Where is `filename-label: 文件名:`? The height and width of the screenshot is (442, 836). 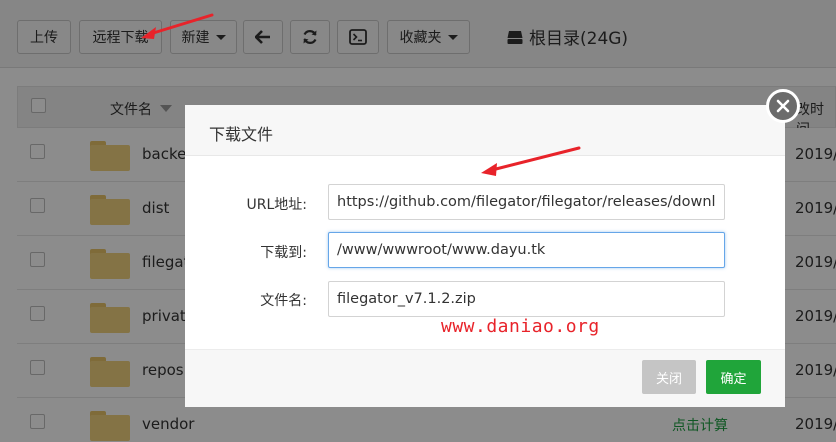 filename-label: 文件名: is located at coordinates (283, 301).